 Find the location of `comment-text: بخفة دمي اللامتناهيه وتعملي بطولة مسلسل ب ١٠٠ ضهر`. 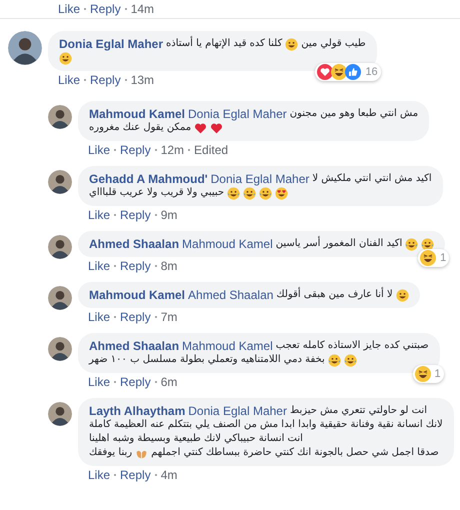

comment-text: بخفة دمي اللامتناهيه وتعملي بطولة مسلسل ب ١٠٠ ضهر is located at coordinates (207, 360).